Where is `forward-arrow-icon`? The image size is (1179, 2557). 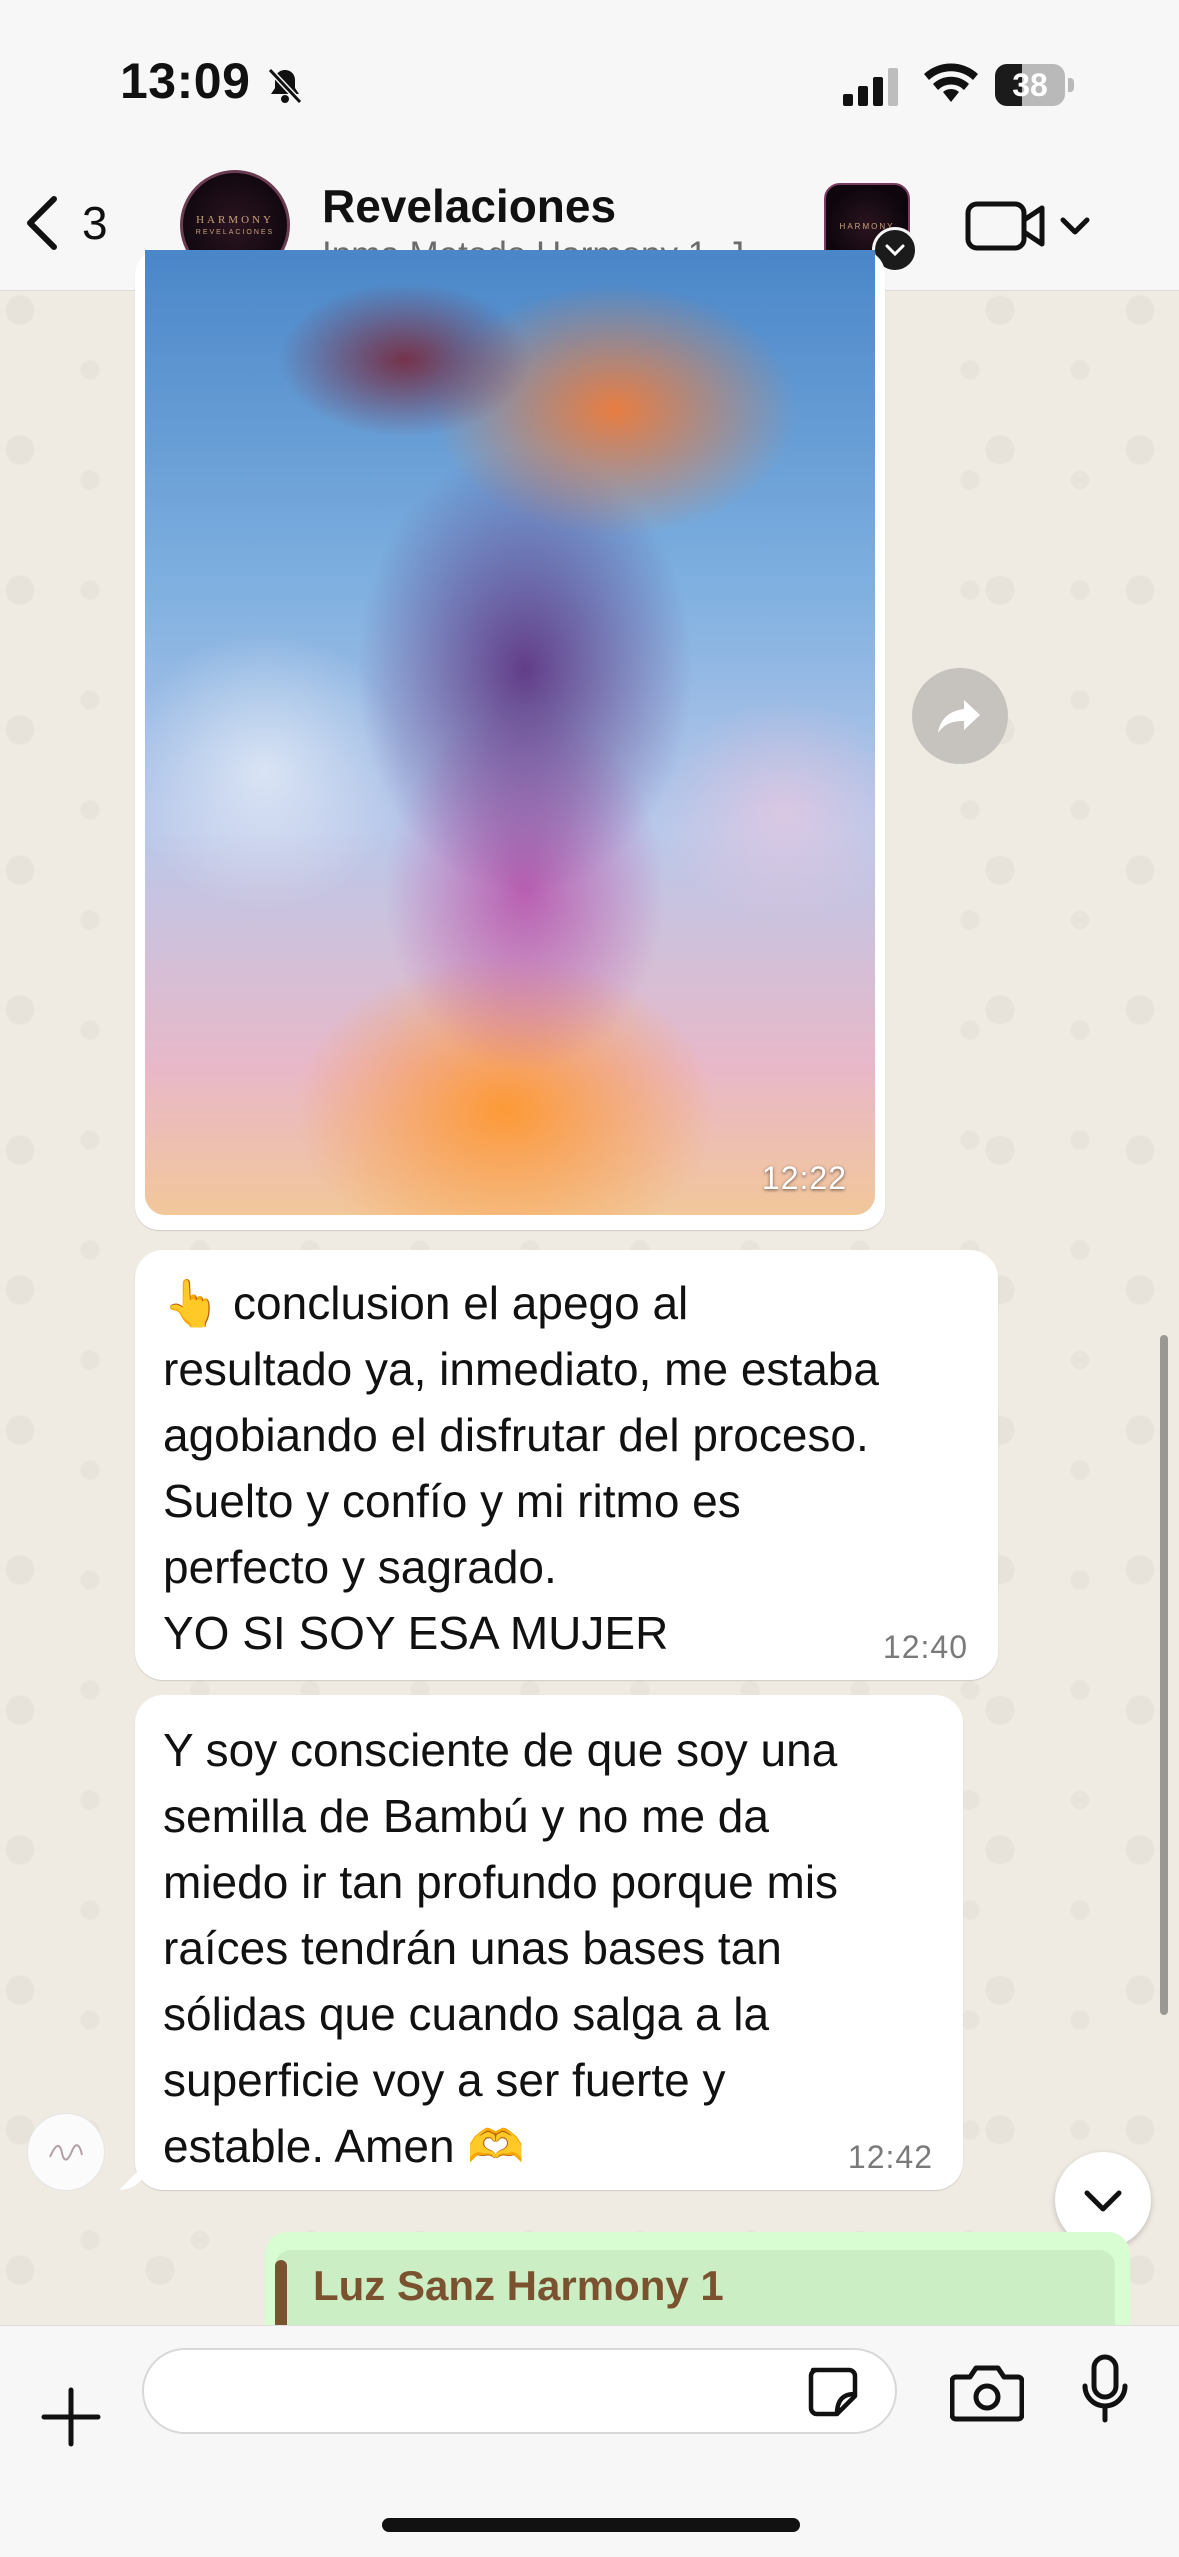 forward-arrow-icon is located at coordinates (959, 716).